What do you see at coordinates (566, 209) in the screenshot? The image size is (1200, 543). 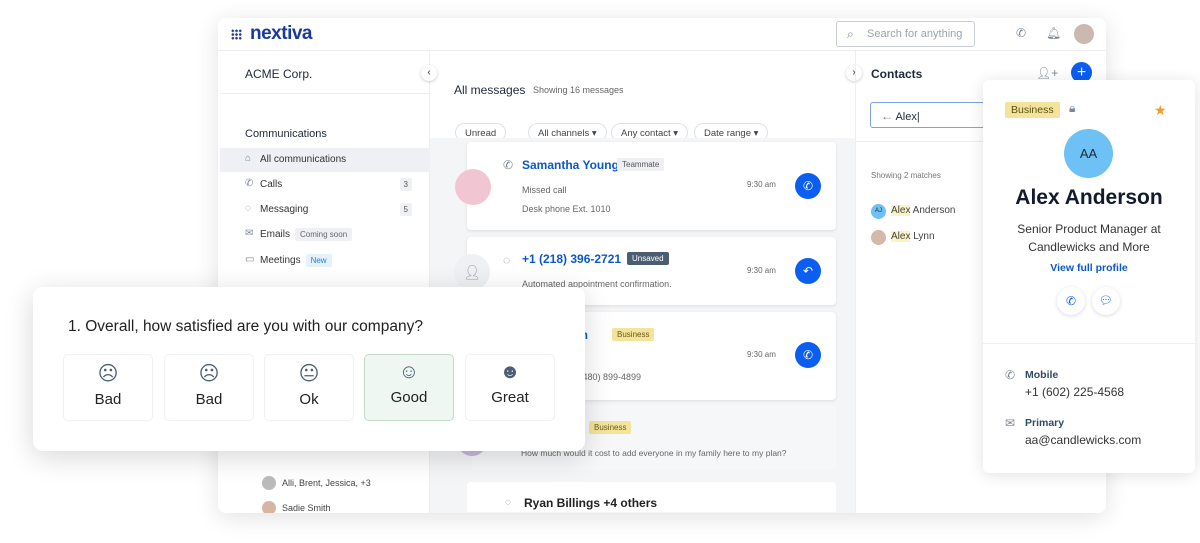 I see `message-line: Desk phone Ext. 1010` at bounding box center [566, 209].